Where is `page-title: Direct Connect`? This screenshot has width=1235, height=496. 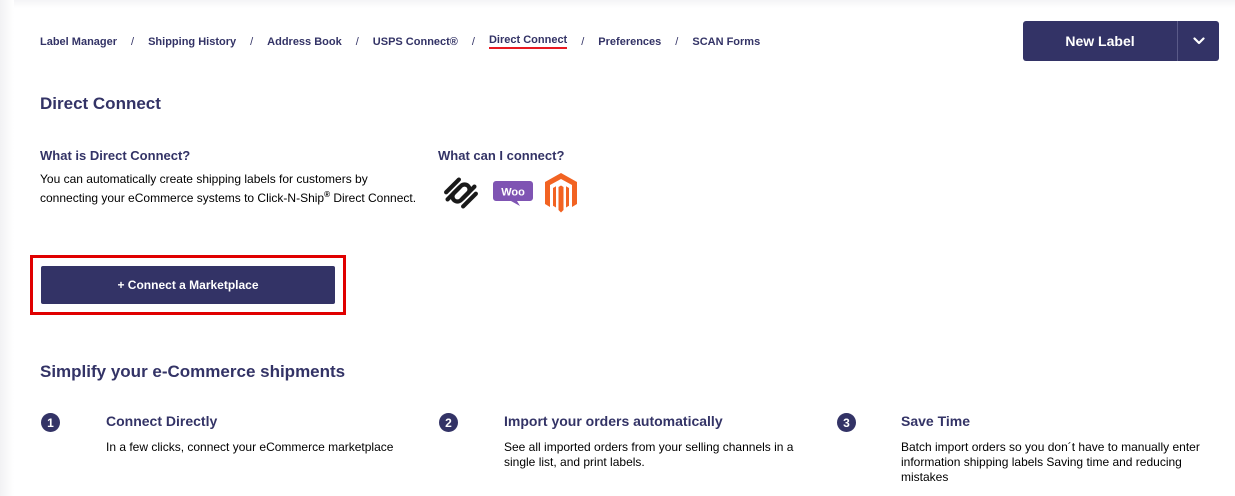
page-title: Direct Connect is located at coordinates (100, 103).